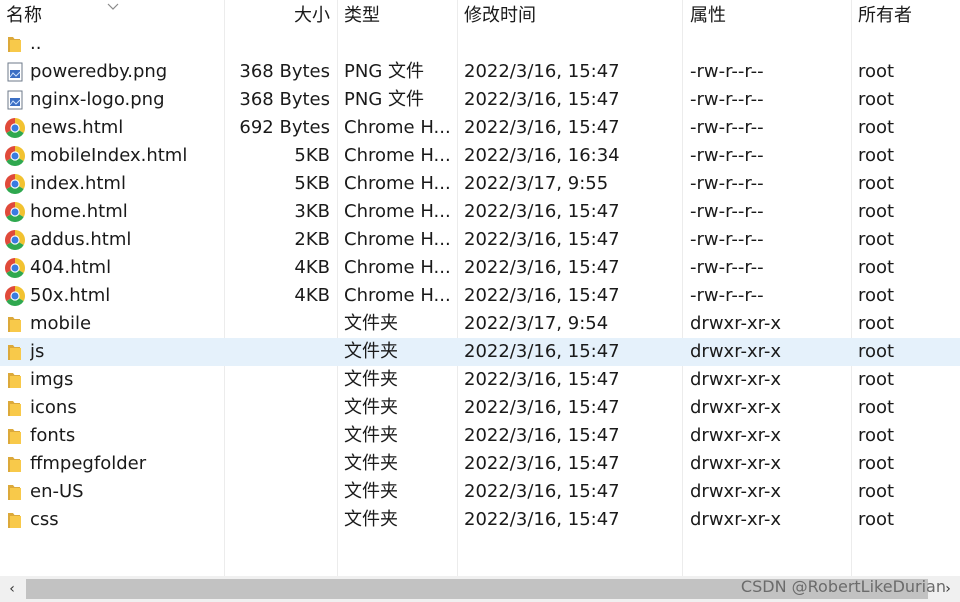 This screenshot has width=960, height=602. I want to click on file-row: js 文件夹 2022/3/16, 15:47 drwxr-xr-x root, so click(480, 352).